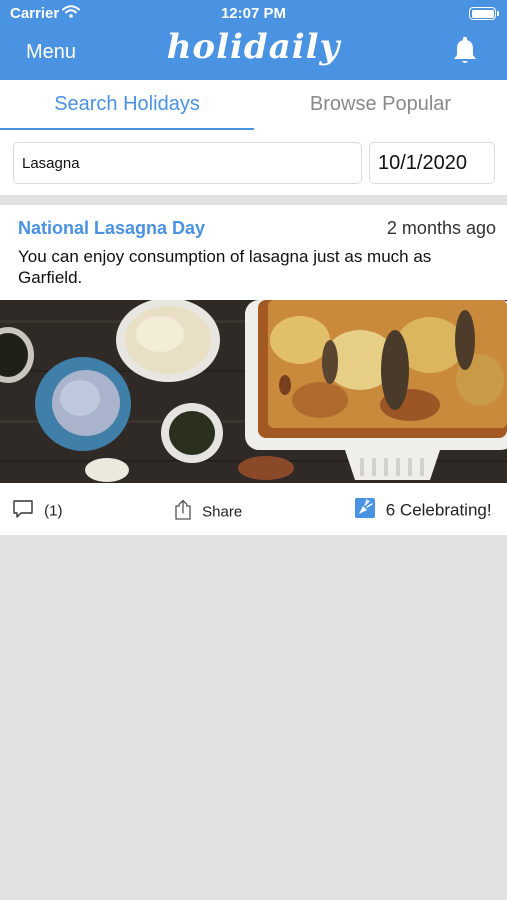 The height and width of the screenshot is (900, 507). What do you see at coordinates (253, 47) in the screenshot?
I see `app-logo: holidaily` at bounding box center [253, 47].